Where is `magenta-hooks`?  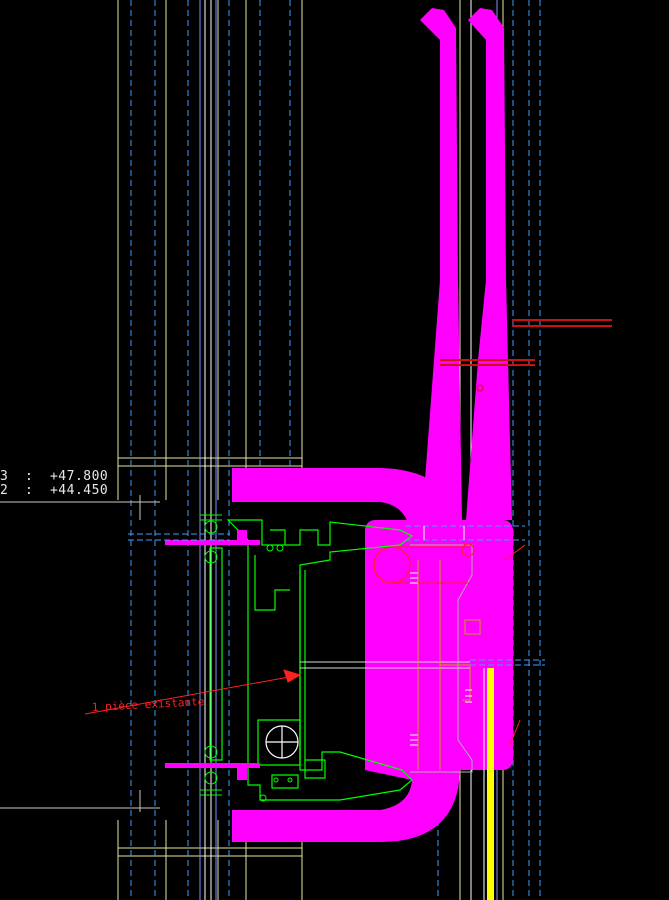 magenta-hooks is located at coordinates (466, 264).